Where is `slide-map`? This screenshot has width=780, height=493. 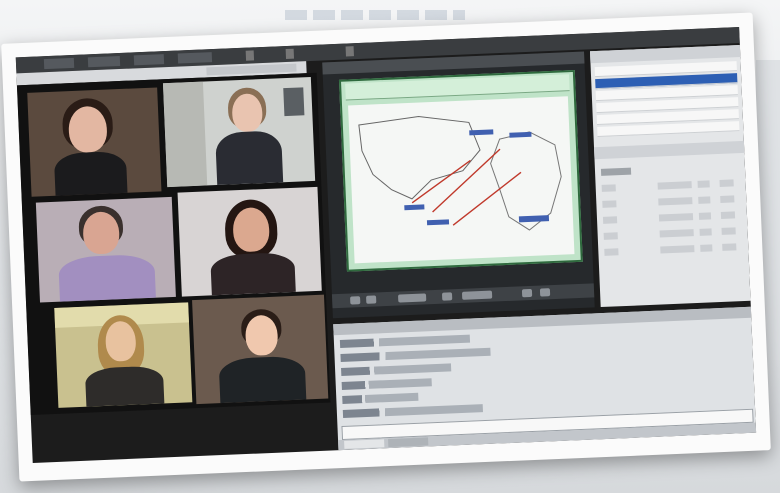 slide-map is located at coordinates (461, 180).